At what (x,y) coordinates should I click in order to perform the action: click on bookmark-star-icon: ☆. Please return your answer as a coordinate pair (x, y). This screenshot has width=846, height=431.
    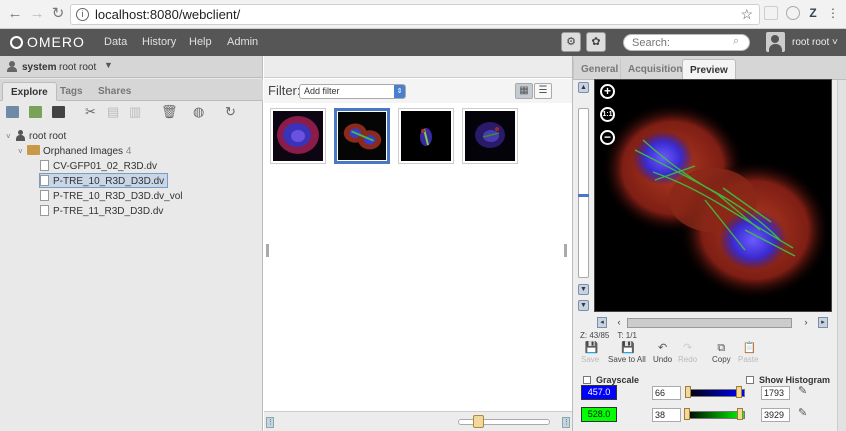
    Looking at the image, I should click on (746, 14).